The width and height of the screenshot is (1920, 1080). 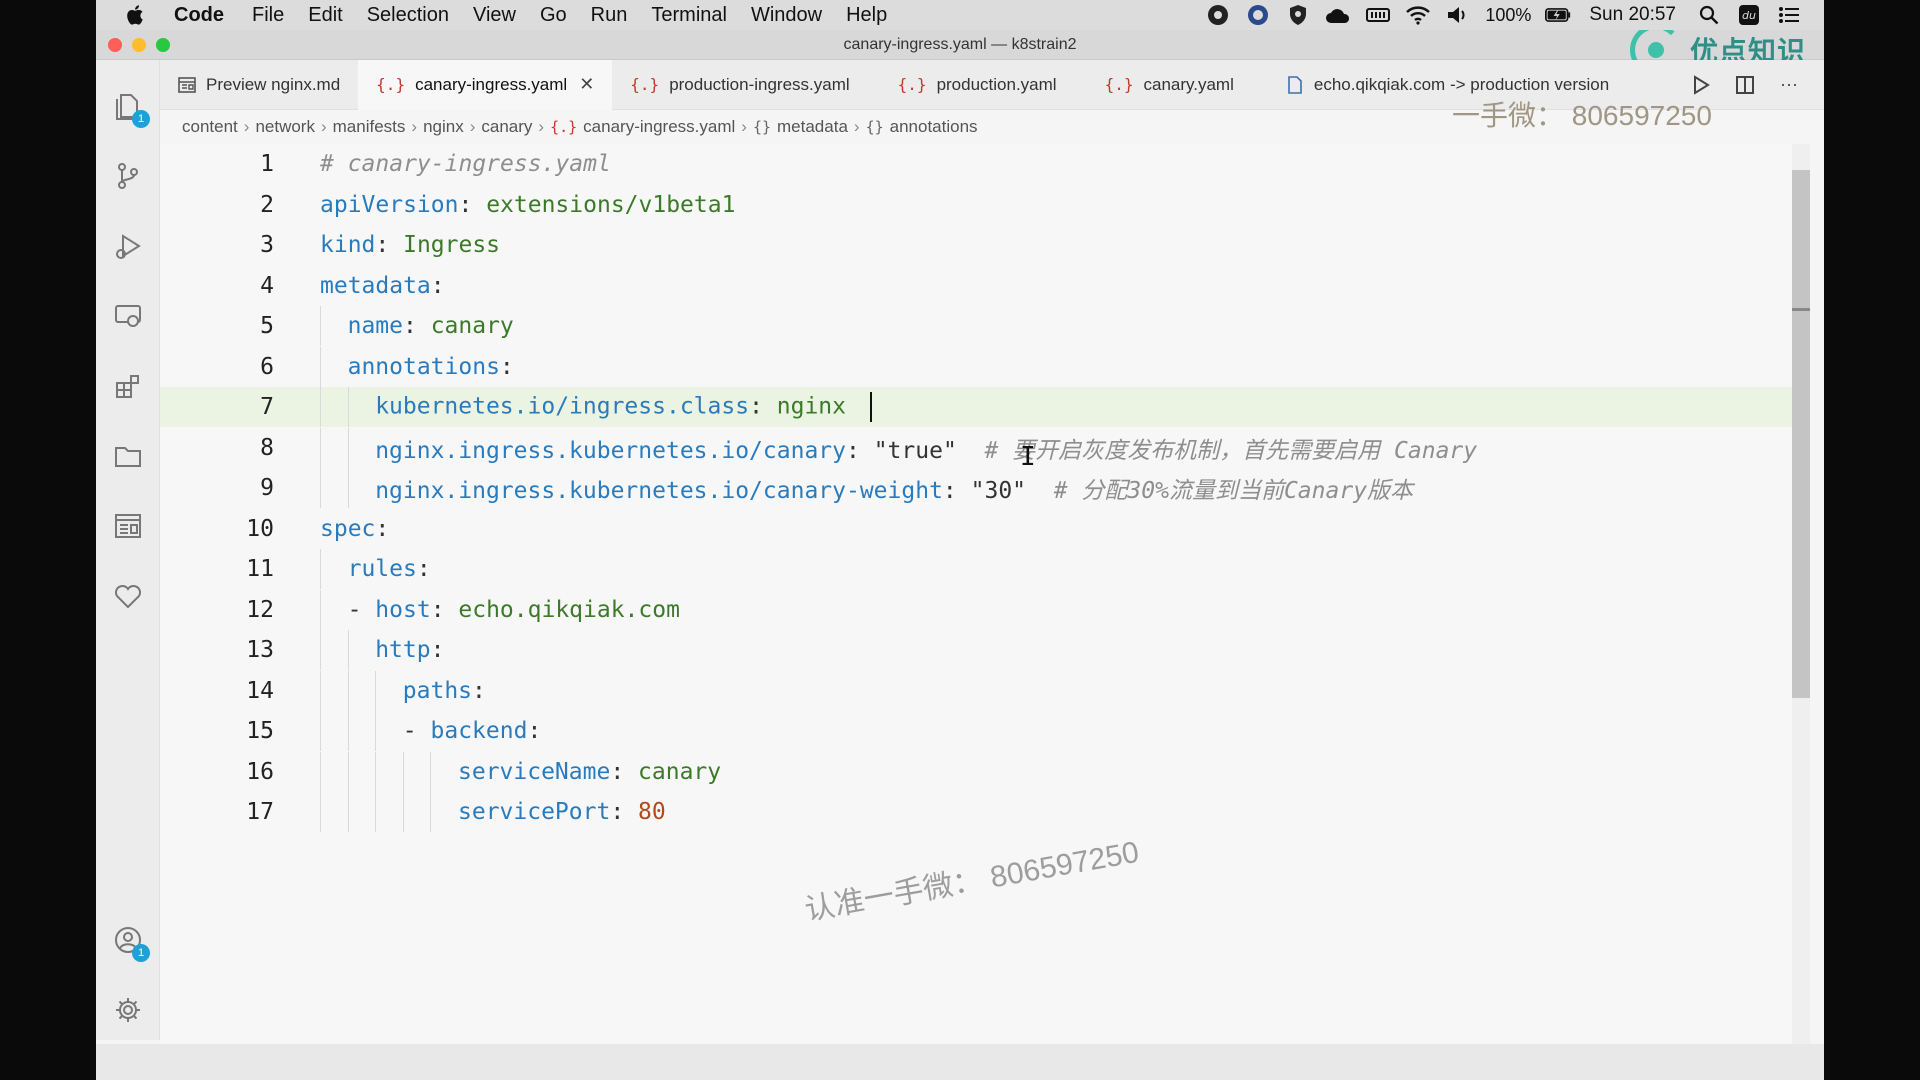 What do you see at coordinates (689, 15) in the screenshot?
I see `menu-terminal: Terminal` at bounding box center [689, 15].